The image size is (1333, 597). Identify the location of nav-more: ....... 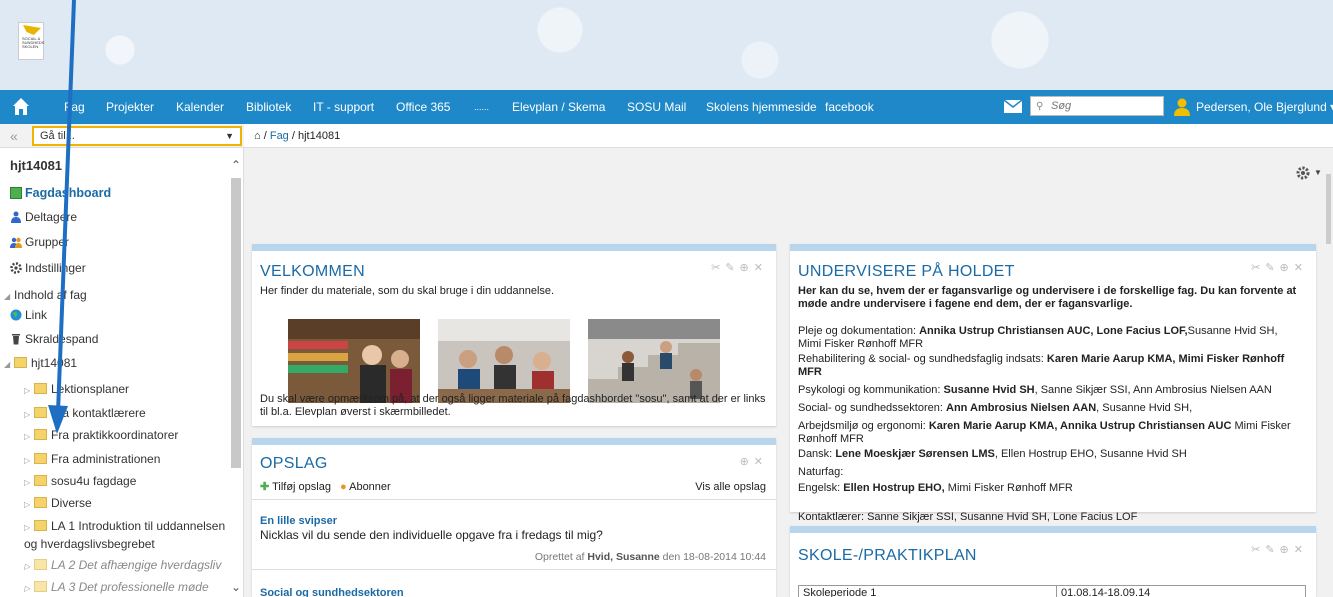
(481, 107).